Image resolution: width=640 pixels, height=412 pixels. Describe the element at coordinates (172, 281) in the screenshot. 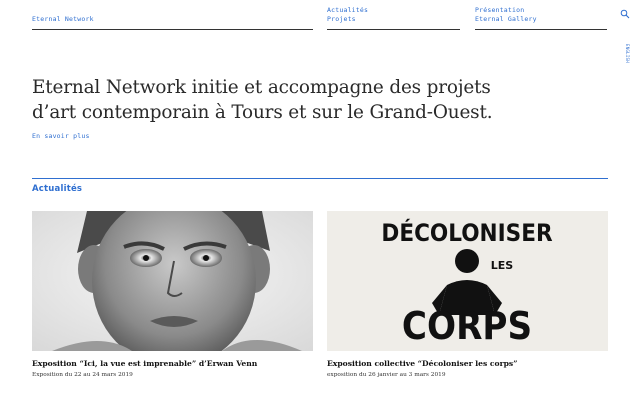

I see `news-image-portrait` at that location.